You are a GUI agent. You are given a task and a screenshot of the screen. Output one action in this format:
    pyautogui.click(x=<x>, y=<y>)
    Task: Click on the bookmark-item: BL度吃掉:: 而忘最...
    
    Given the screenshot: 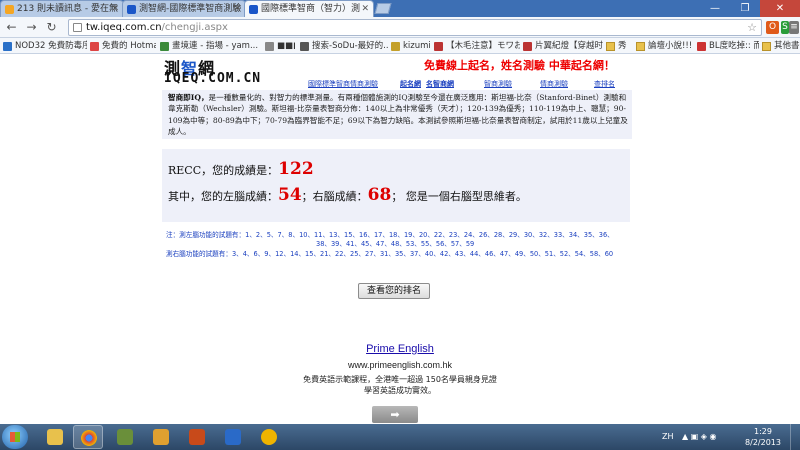 What is the action you would take?
    pyautogui.click(x=728, y=46)
    